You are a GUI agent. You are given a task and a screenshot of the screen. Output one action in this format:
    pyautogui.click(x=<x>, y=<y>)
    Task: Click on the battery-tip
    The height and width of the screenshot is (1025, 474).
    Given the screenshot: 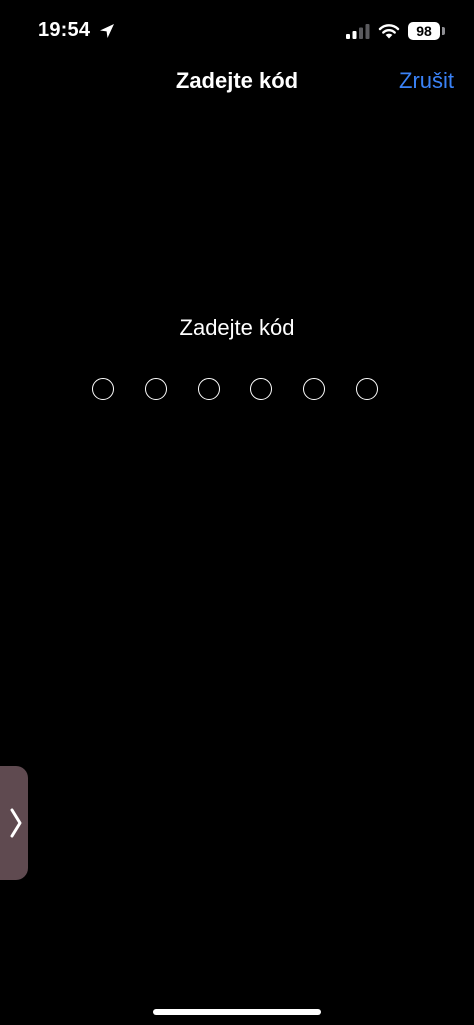 What is the action you would take?
    pyautogui.click(x=443, y=31)
    